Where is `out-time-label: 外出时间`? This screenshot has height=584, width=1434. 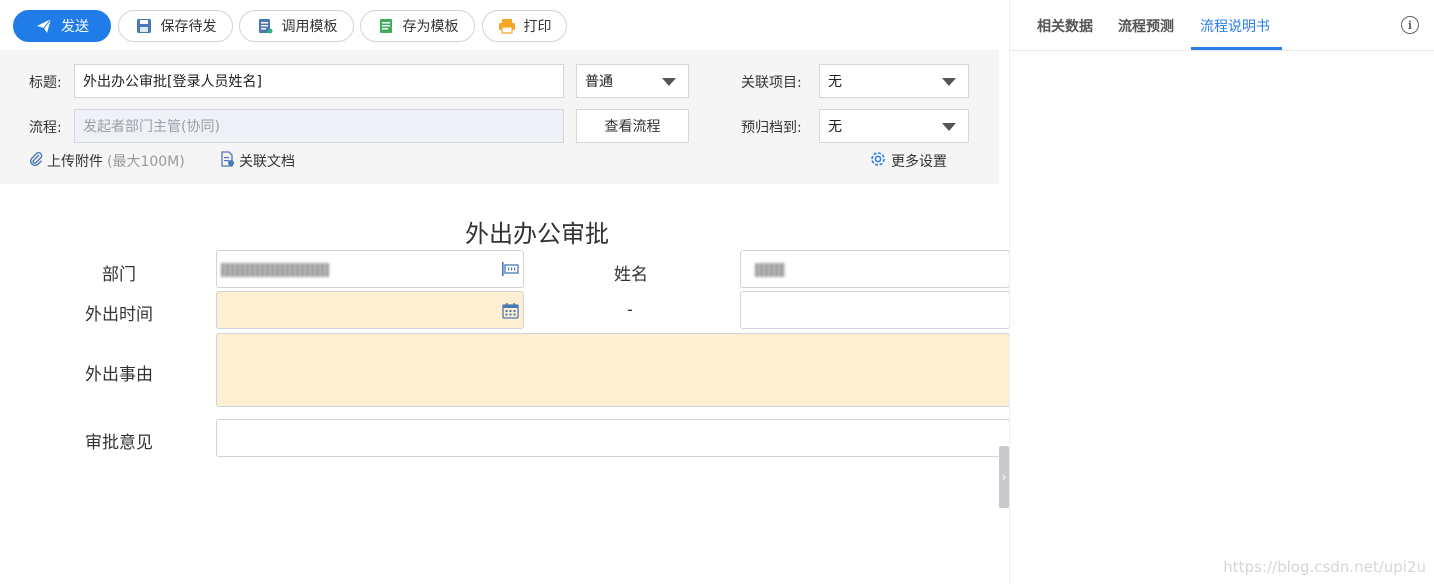 out-time-label: 外出时间 is located at coordinates (119, 315).